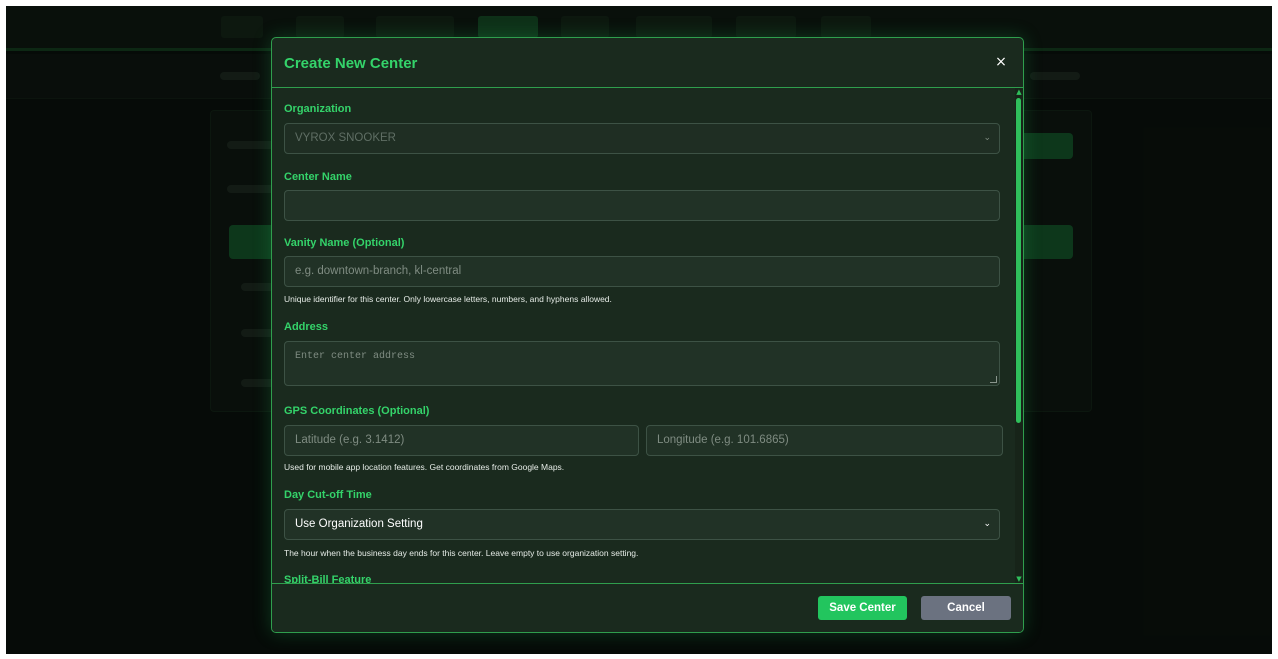 This screenshot has height=659, width=1278. What do you see at coordinates (966, 608) in the screenshot?
I see `cancel-button: Cancel` at bounding box center [966, 608].